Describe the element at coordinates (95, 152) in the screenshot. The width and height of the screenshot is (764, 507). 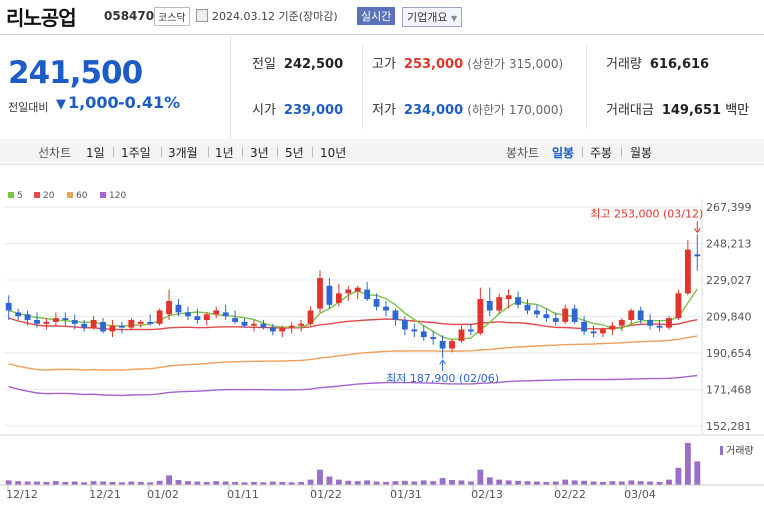
I see `period-1d: 1일` at that location.